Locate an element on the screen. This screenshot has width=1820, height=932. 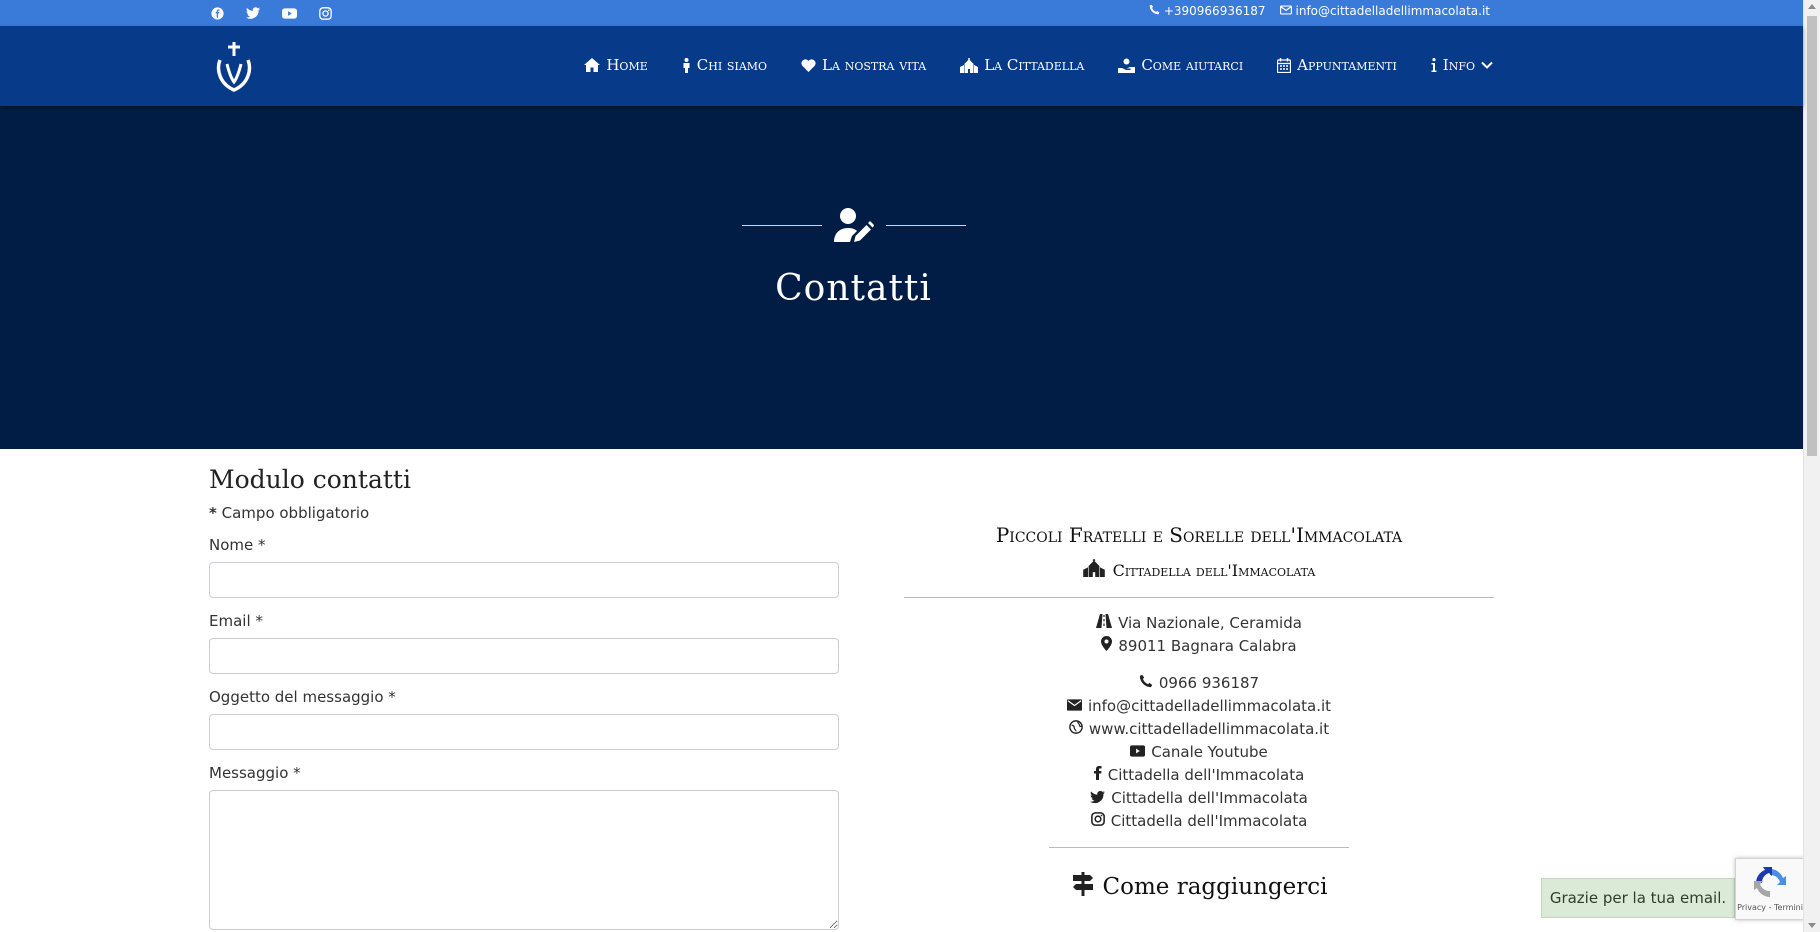
nav-item-home: Home is located at coordinates (616, 65).